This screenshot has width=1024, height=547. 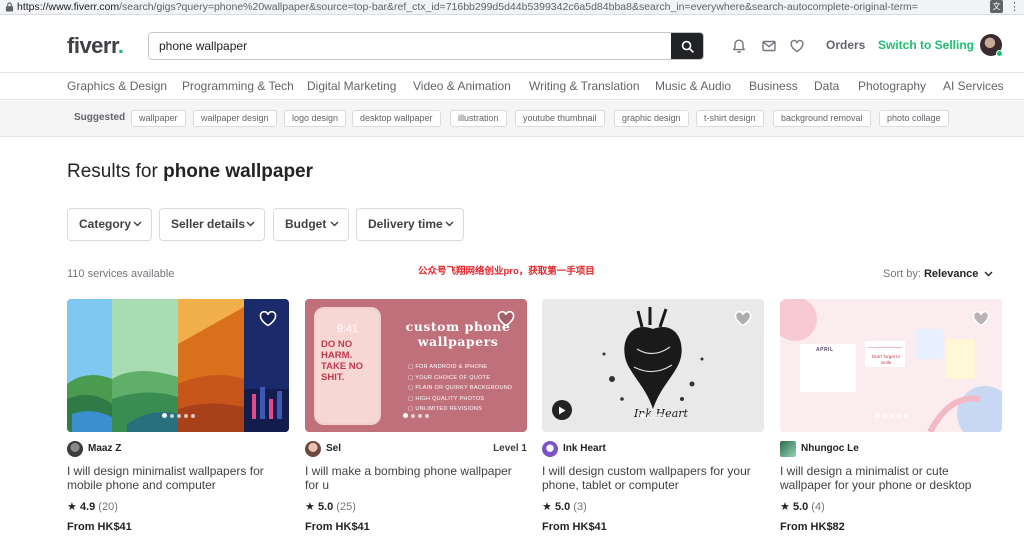 I want to click on category-digital-marketing: Digital Marketing, so click(x=351, y=86).